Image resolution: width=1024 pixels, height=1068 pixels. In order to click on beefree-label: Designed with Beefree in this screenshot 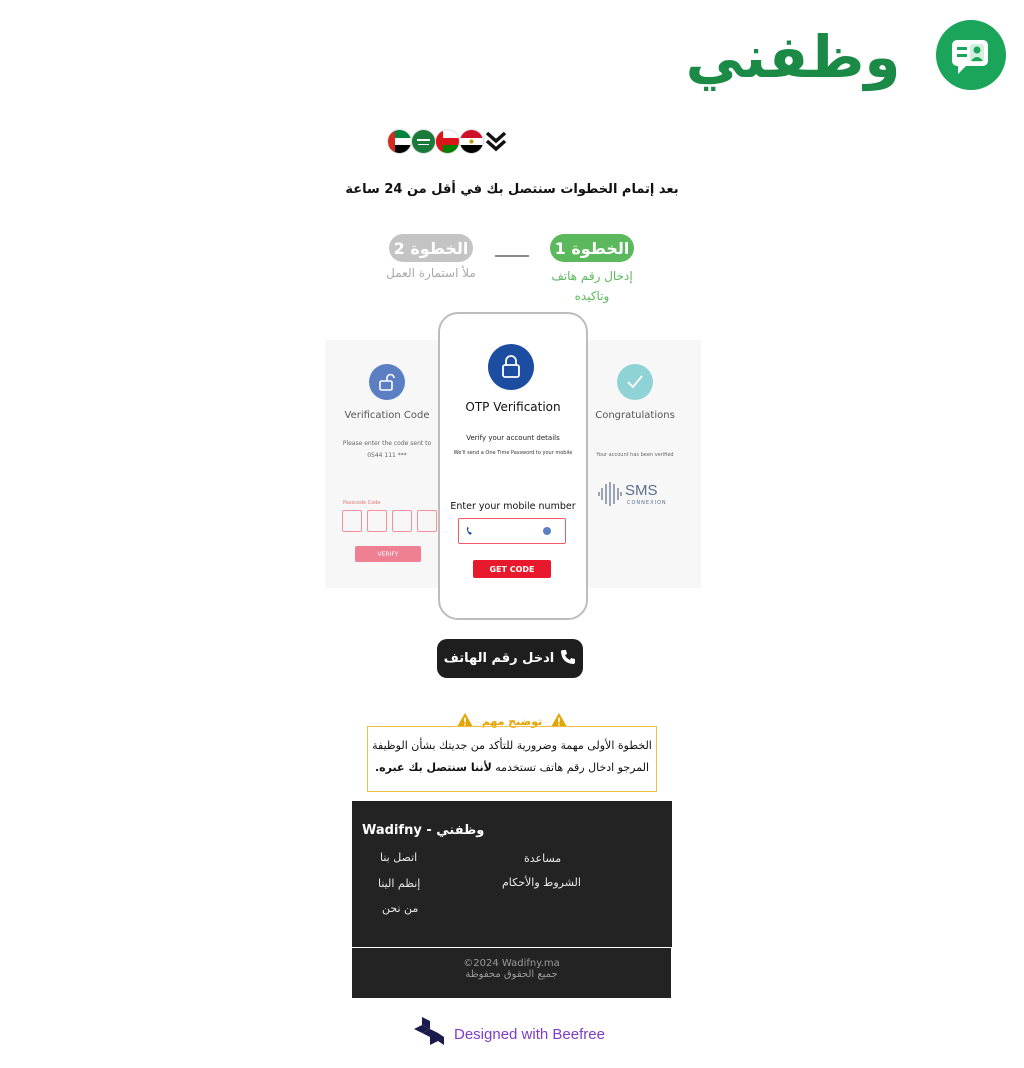, I will do `click(529, 1034)`.